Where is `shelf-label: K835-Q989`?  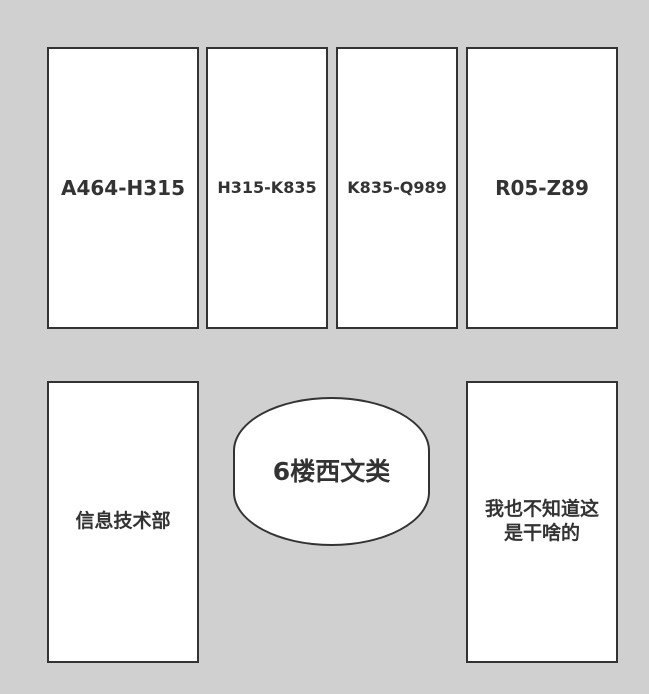
shelf-label: K835-Q989 is located at coordinates (397, 187).